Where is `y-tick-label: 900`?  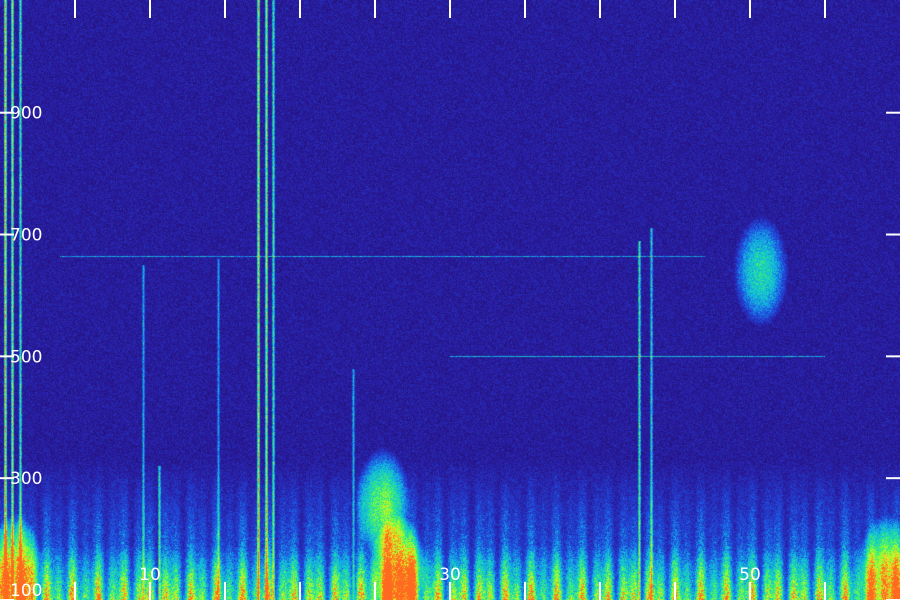 y-tick-label: 900 is located at coordinates (26, 114).